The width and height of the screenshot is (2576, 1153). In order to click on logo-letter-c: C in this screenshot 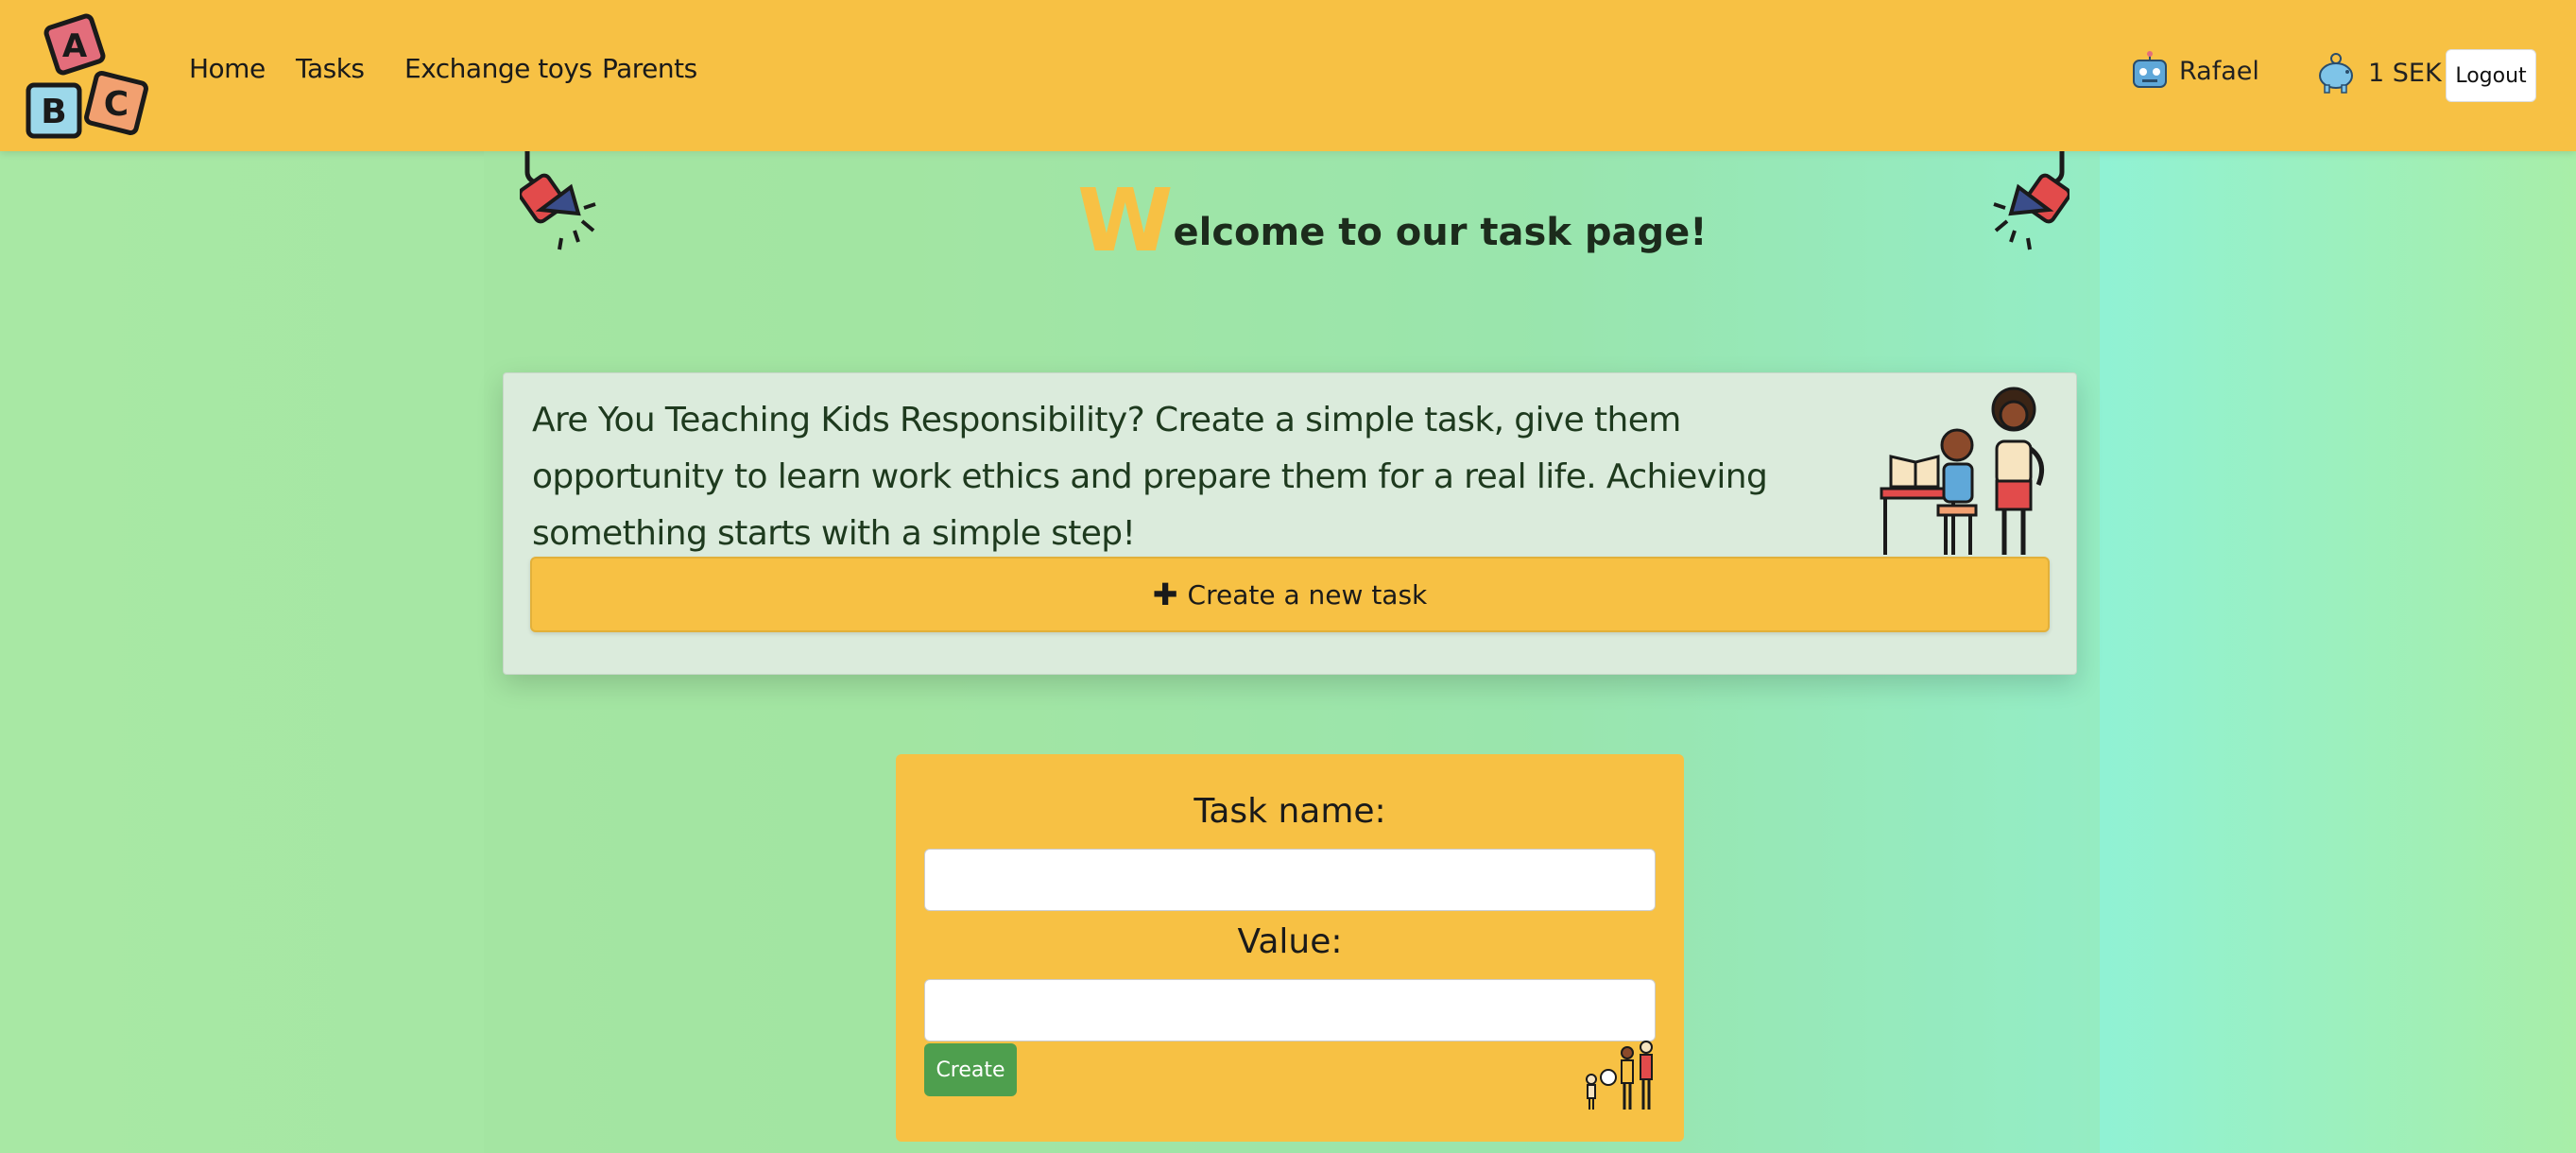, I will do `click(116, 104)`.